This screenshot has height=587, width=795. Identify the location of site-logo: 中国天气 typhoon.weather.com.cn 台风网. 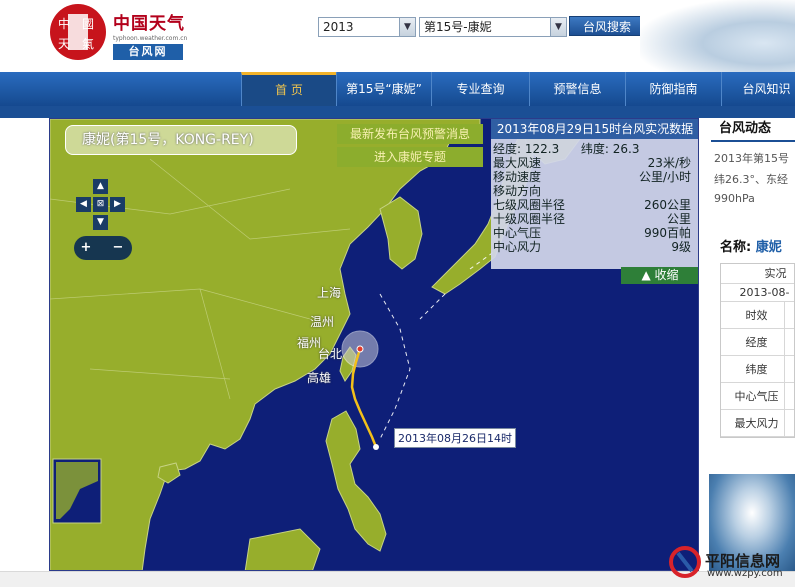
(150, 34).